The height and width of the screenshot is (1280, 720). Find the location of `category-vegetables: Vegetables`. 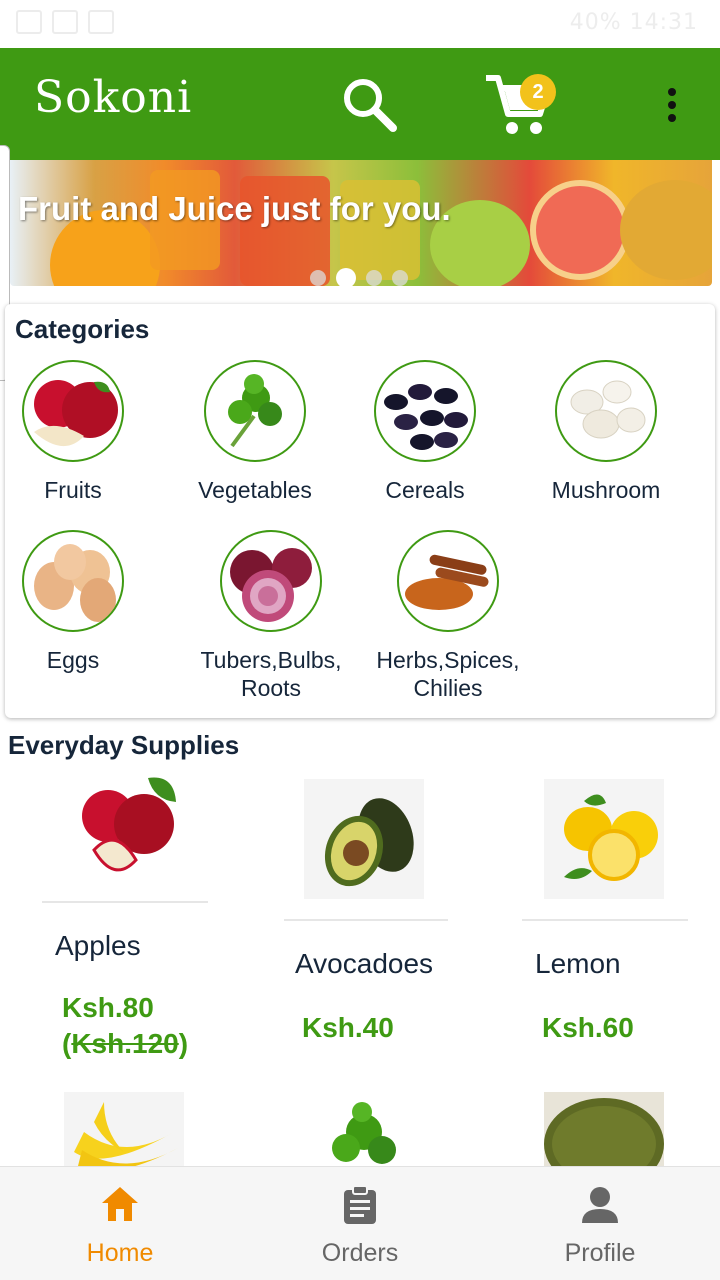

category-vegetables: Vegetables is located at coordinates (255, 432).